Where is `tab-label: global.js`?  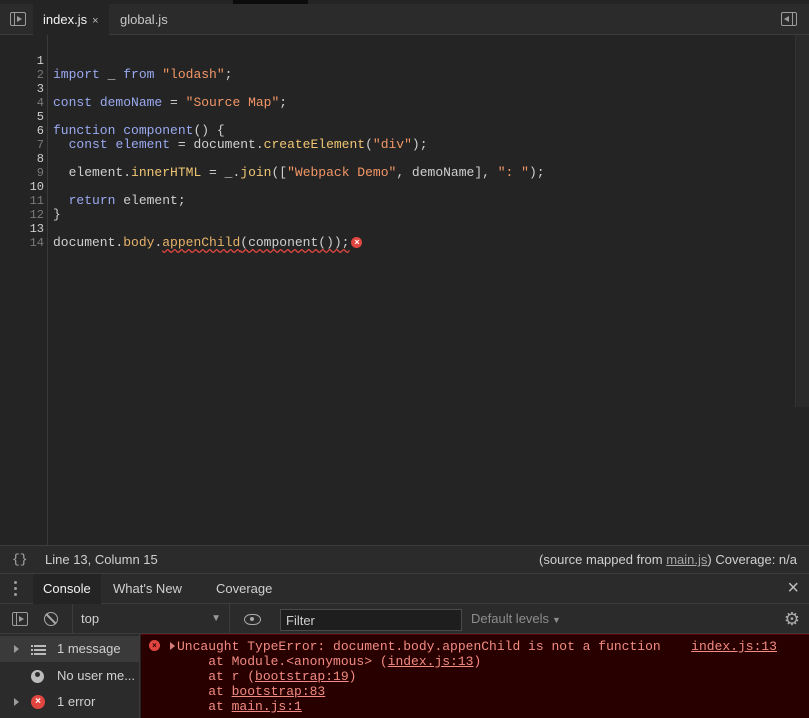
tab-label: global.js is located at coordinates (144, 19).